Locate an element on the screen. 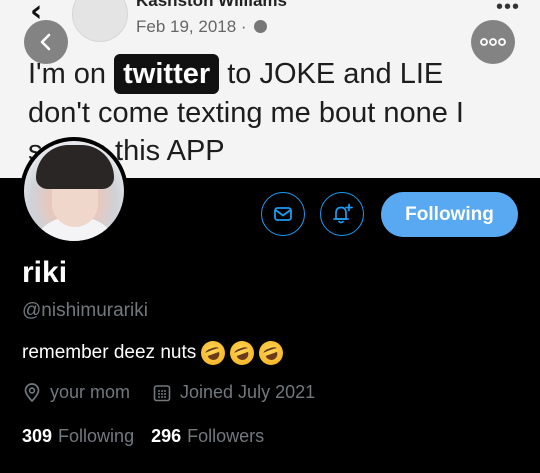  banner-date-text: Feb 19, 2018 · is located at coordinates (191, 26).